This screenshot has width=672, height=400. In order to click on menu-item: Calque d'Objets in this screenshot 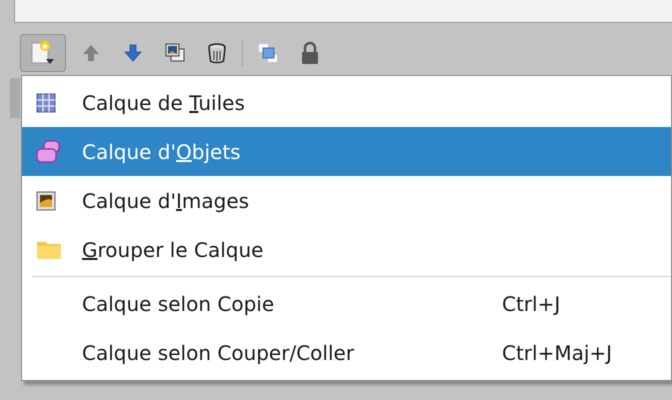, I will do `click(346, 151)`.